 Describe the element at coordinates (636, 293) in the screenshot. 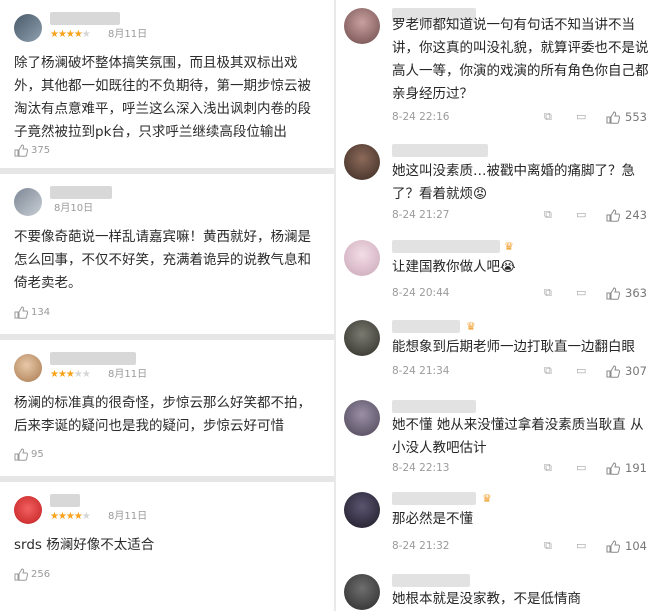

I see `like-count: 363` at that location.